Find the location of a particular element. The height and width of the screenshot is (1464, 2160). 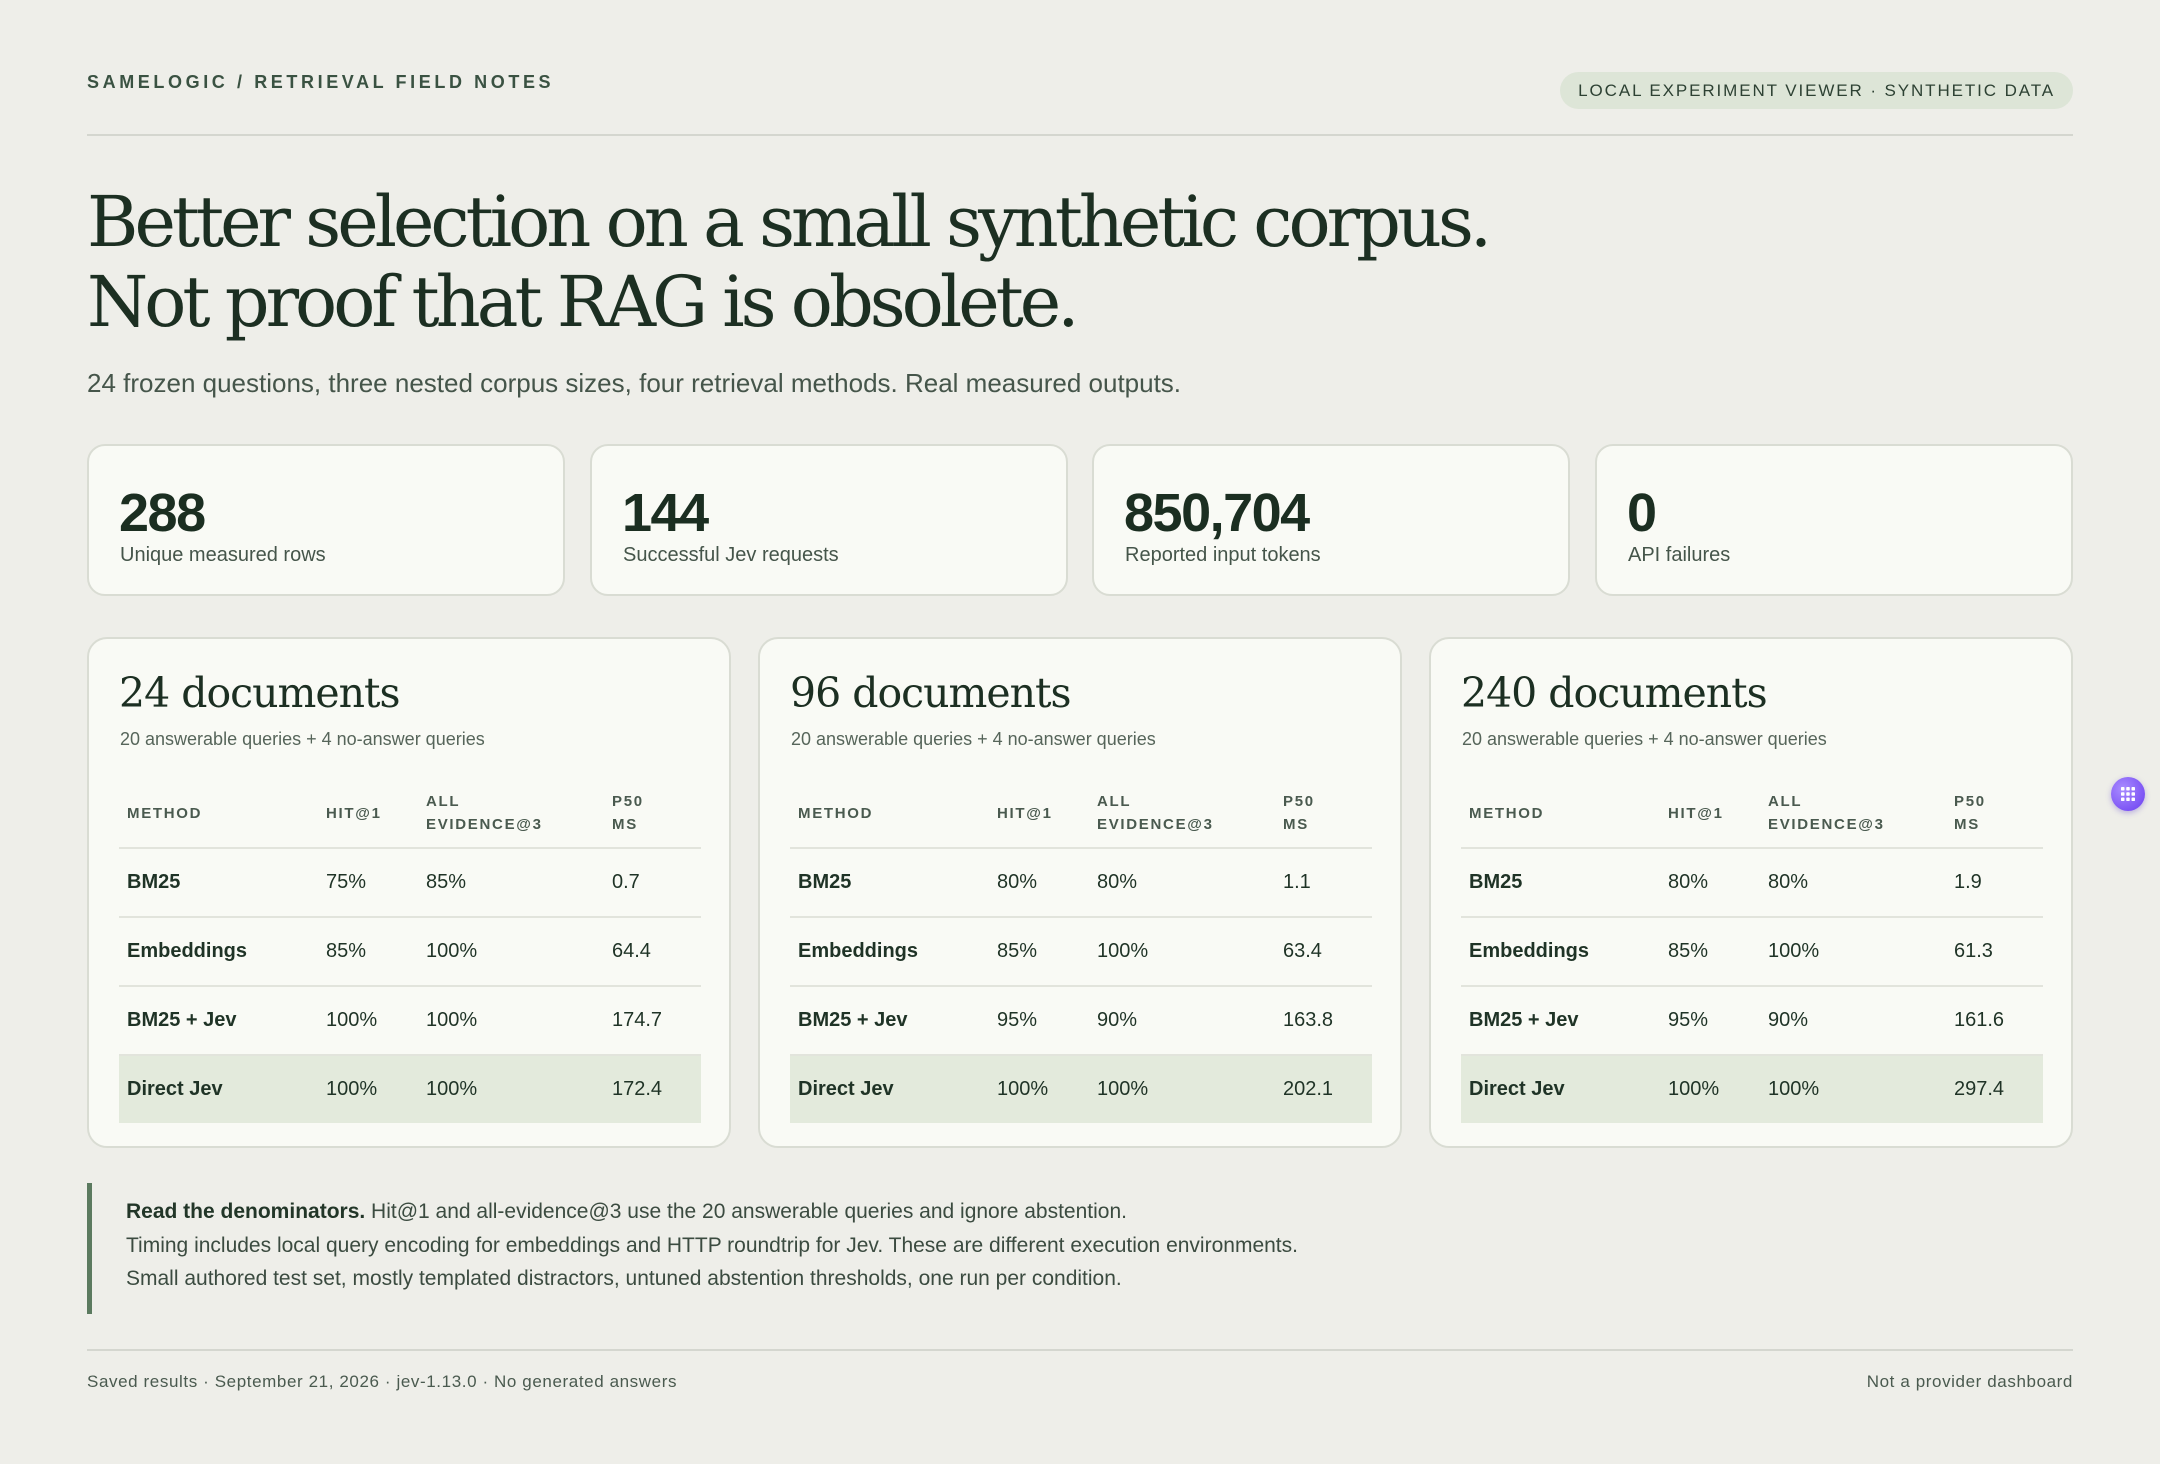

header-line: P50 is located at coordinates (1299, 801).